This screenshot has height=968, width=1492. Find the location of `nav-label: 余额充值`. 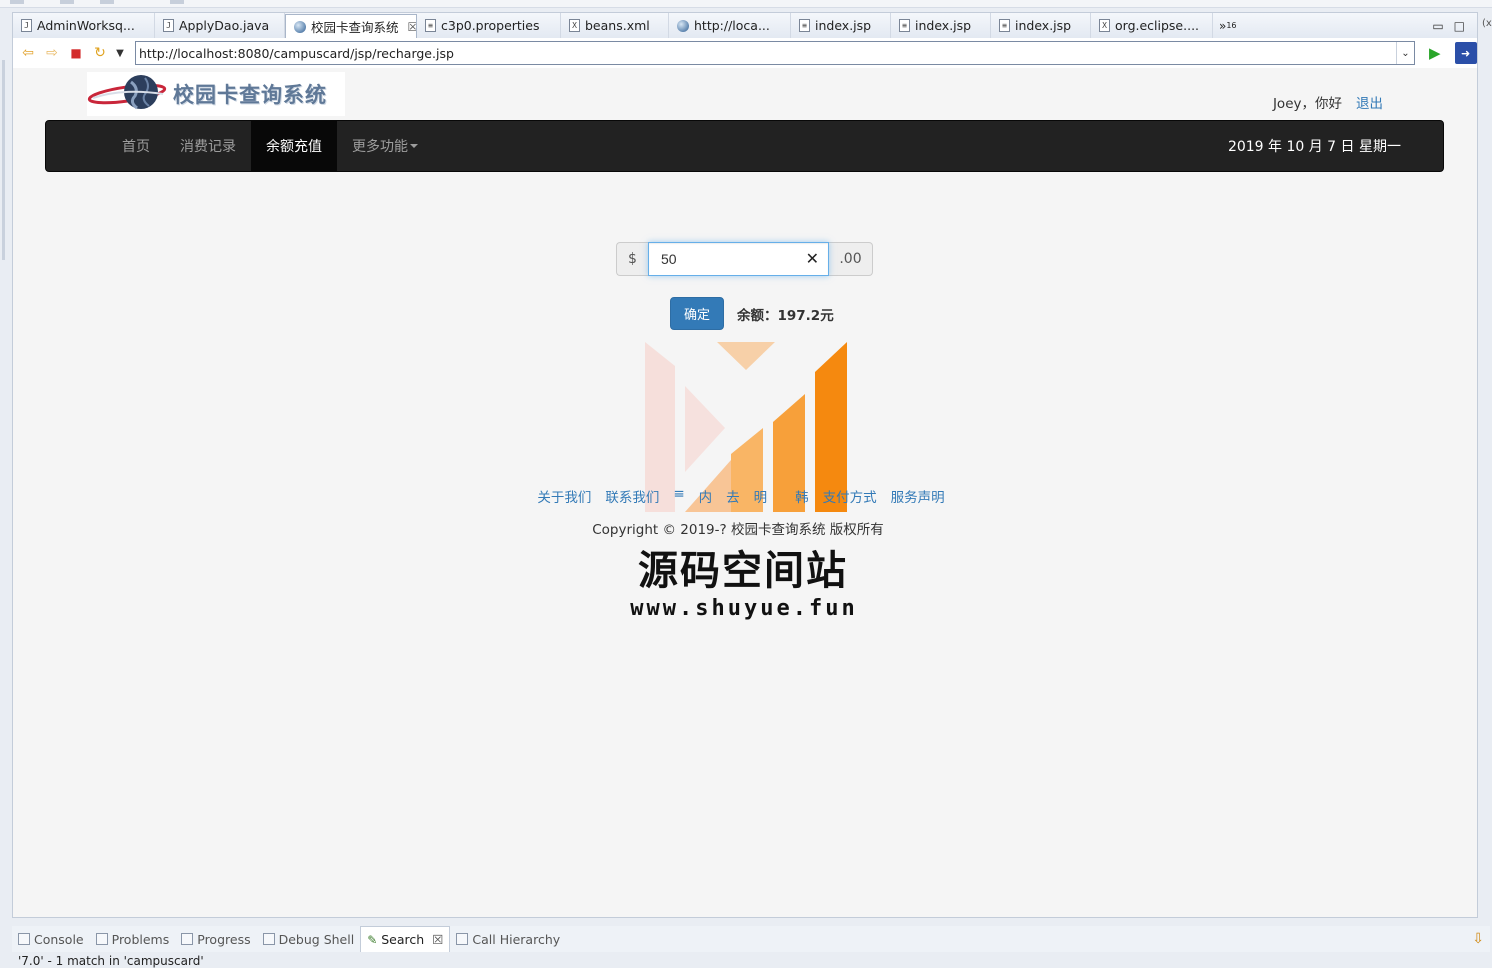

nav-label: 余额充值 is located at coordinates (294, 147).